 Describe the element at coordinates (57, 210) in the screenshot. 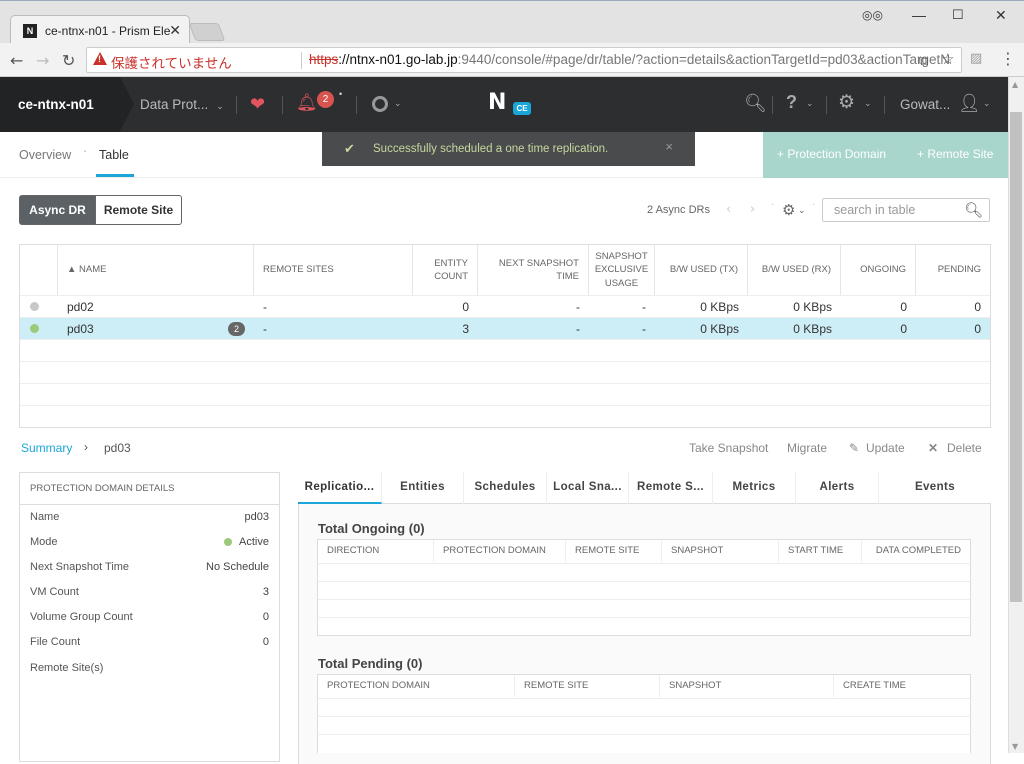

I see `async-dr-toggle: Async DR` at that location.